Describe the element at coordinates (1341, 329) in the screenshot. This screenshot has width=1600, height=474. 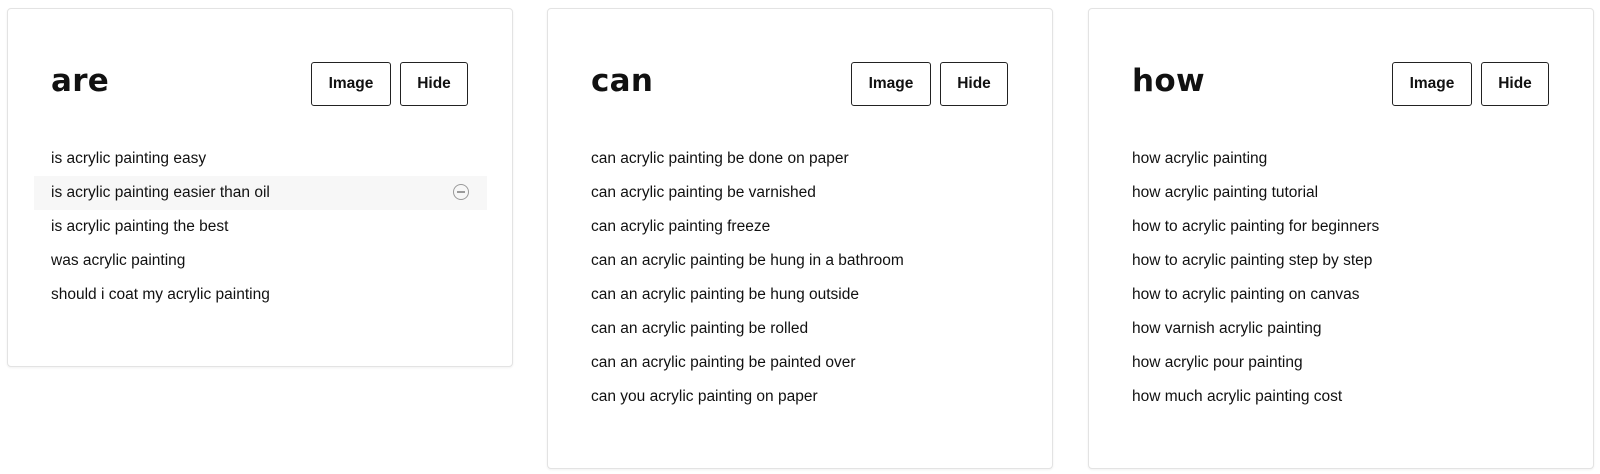
I see `suggestion-item: how varnish acrylic painting` at that location.